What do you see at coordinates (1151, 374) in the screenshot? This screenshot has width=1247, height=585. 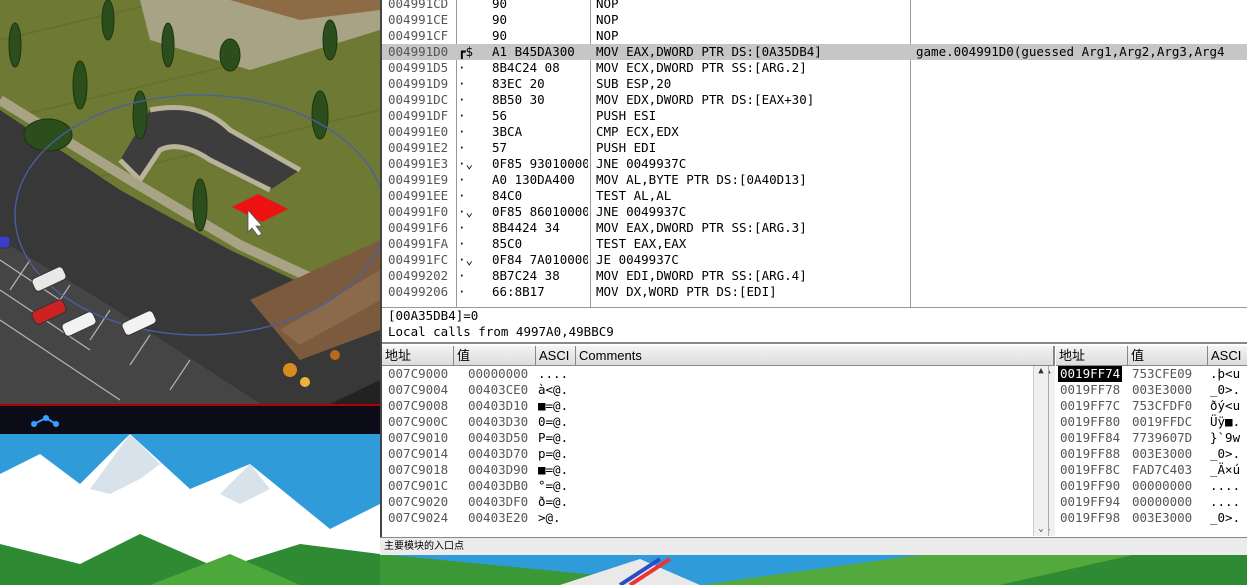 I see `stack-row: 0019FF74 753CFE09 .þ<u` at bounding box center [1151, 374].